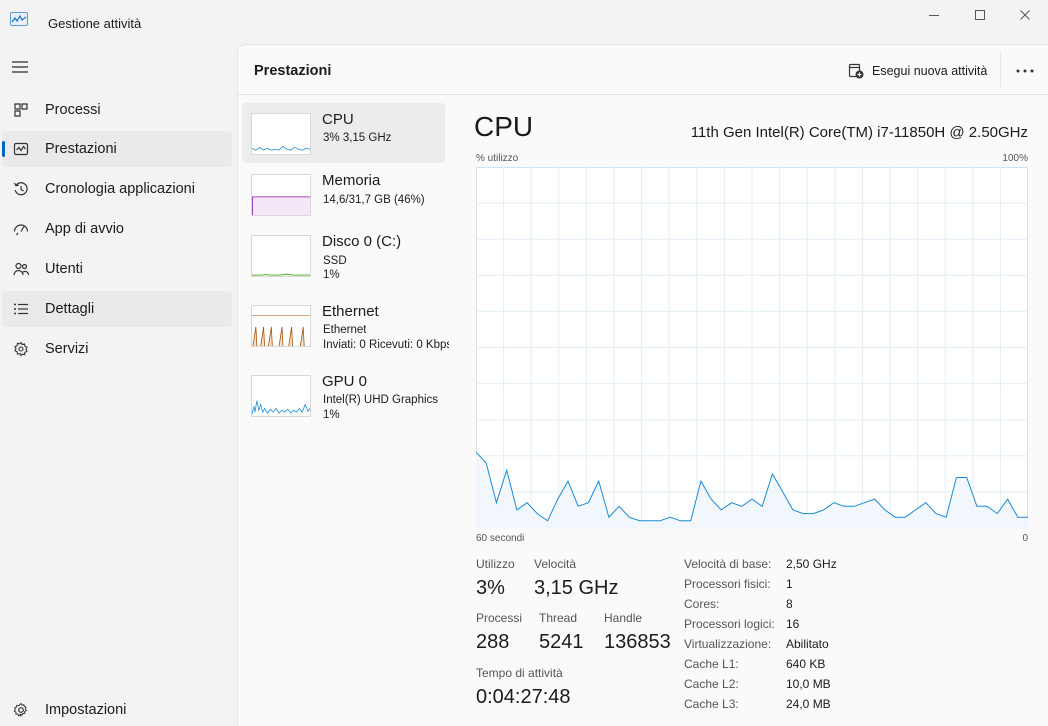  I want to click on sidebar-item-impostazioni: Impostazioni, so click(117, 709).